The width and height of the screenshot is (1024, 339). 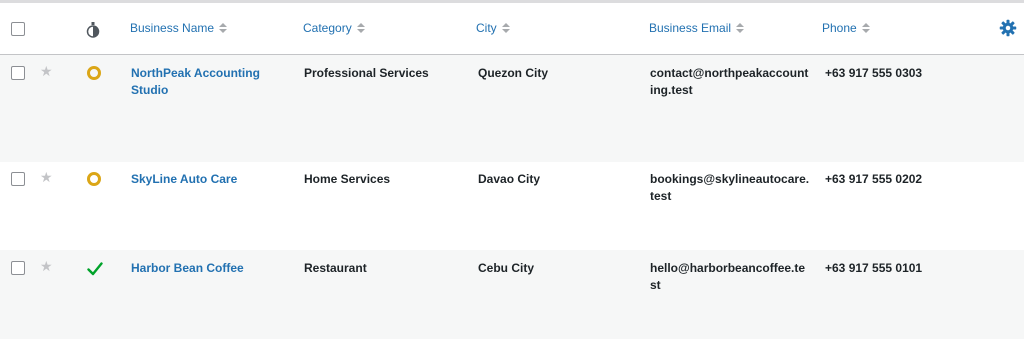 What do you see at coordinates (93, 30) in the screenshot?
I see `status-column-icon` at bounding box center [93, 30].